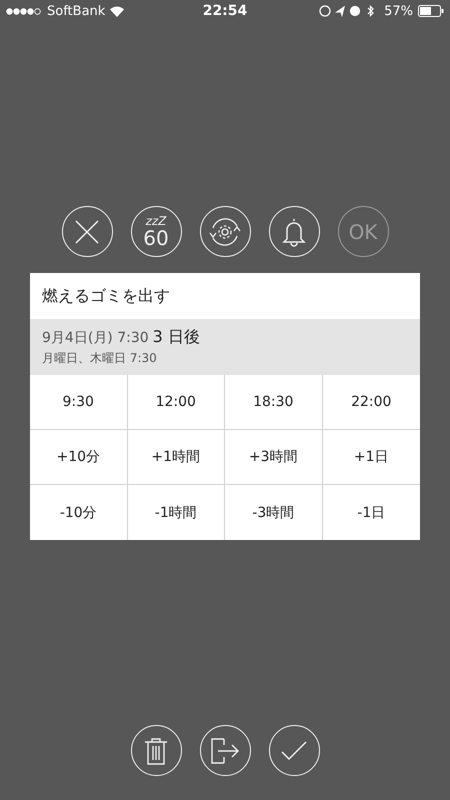 The image size is (450, 800). I want to click on exit-arrow-icon, so click(225, 750).